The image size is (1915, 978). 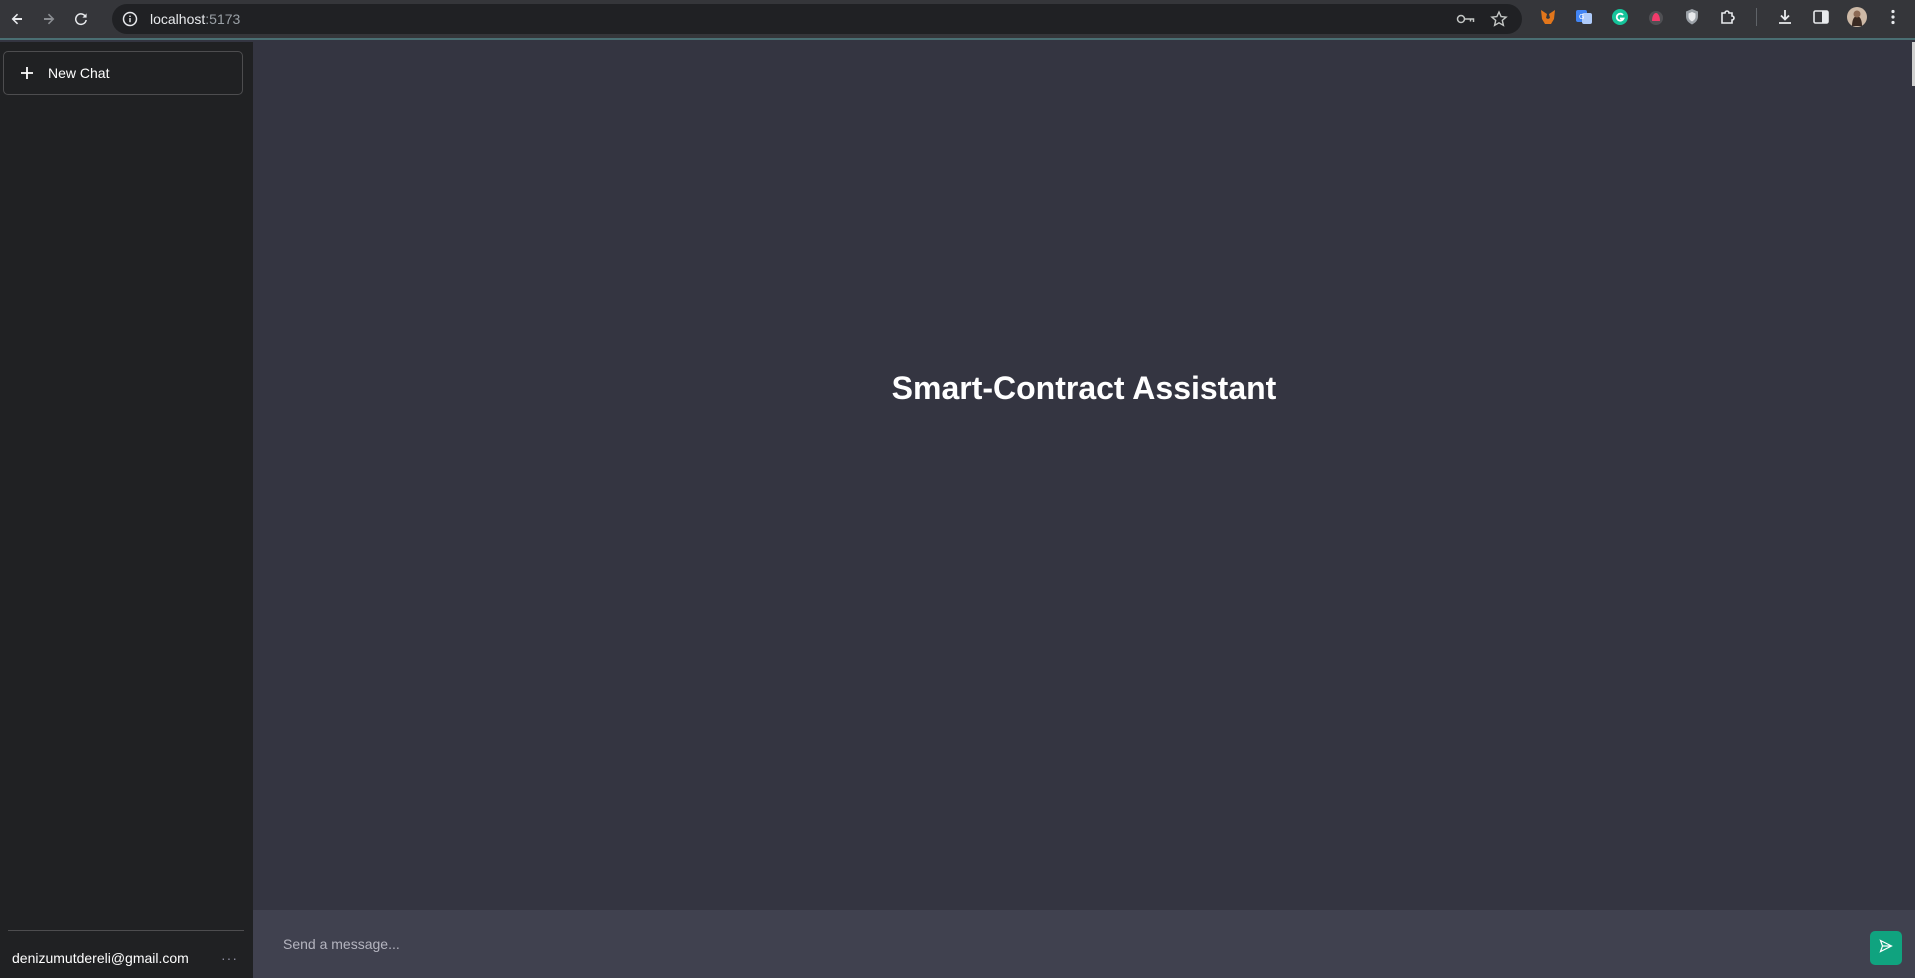 I want to click on sidebar-divider, so click(x=126, y=930).